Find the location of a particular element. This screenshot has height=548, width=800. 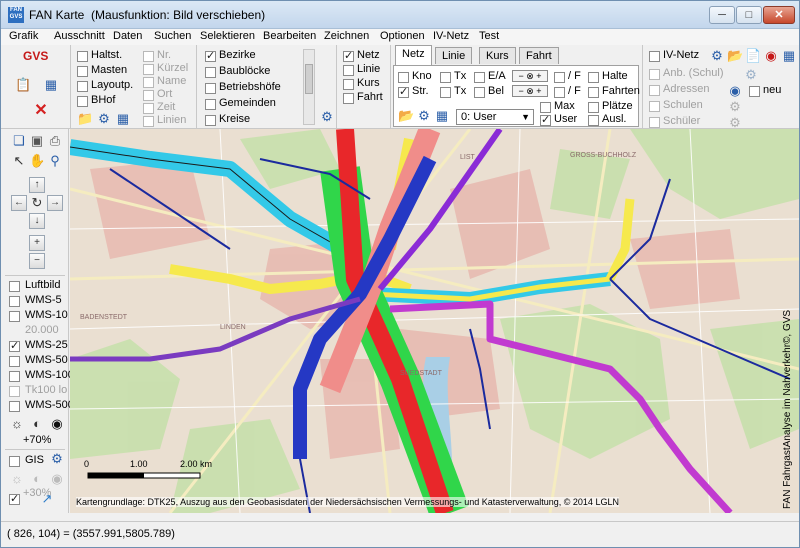

checkbox-max is located at coordinates (545, 107).